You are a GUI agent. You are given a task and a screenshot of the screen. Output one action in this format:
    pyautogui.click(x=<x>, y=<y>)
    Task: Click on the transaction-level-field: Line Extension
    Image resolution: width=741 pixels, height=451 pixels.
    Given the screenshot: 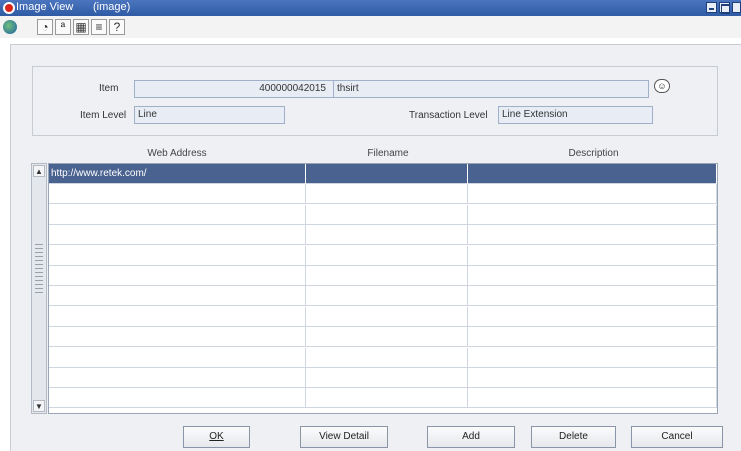 What is the action you would take?
    pyautogui.click(x=575, y=115)
    